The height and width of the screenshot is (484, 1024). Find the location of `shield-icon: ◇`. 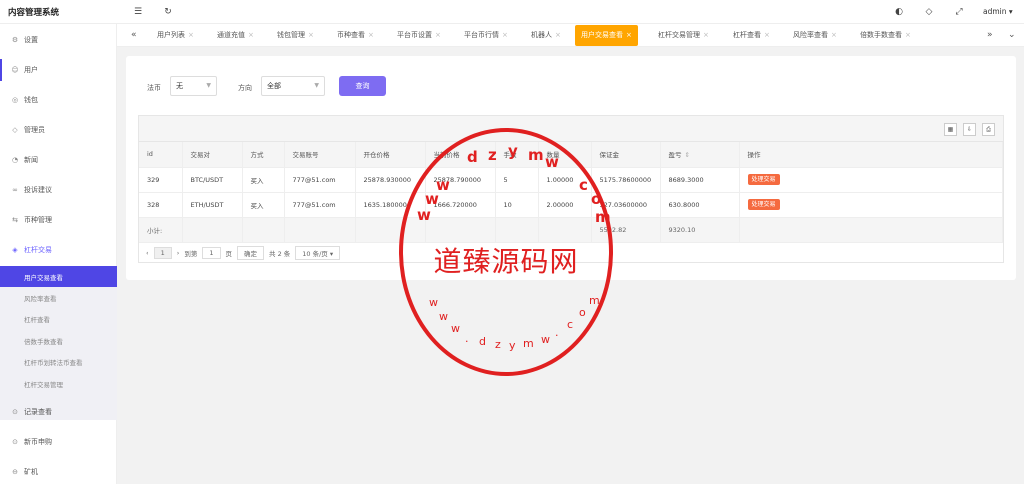

shield-icon: ◇ is located at coordinates (15, 130).